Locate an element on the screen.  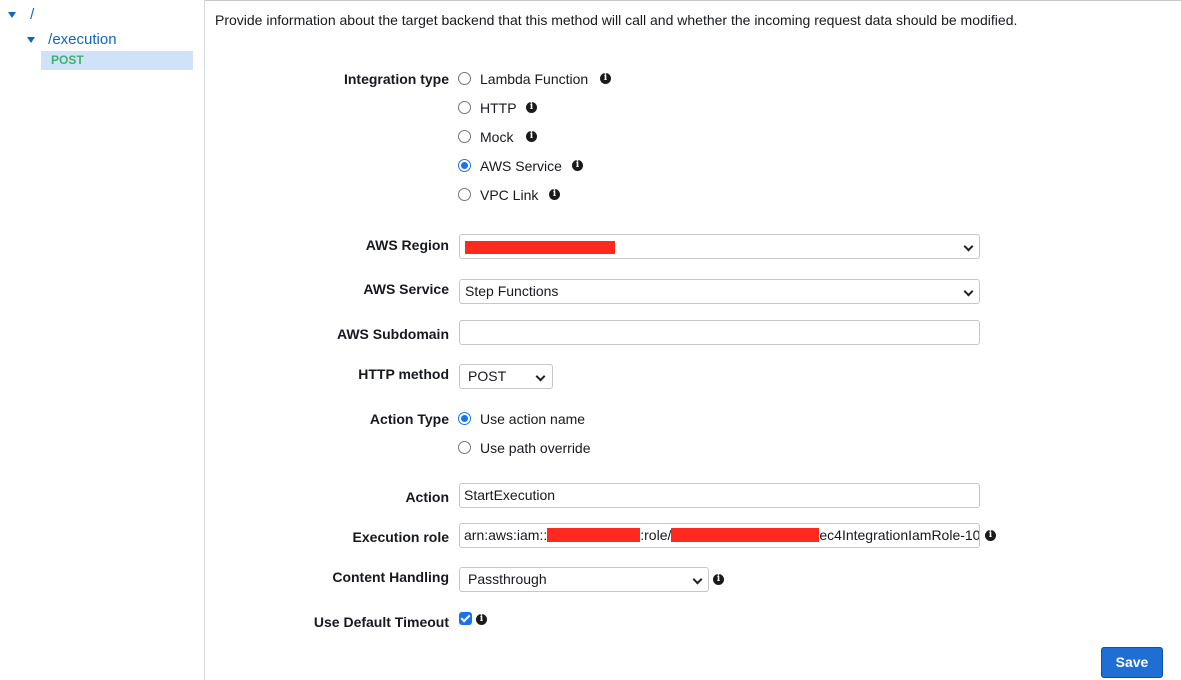
save-button: Save is located at coordinates (1132, 662).